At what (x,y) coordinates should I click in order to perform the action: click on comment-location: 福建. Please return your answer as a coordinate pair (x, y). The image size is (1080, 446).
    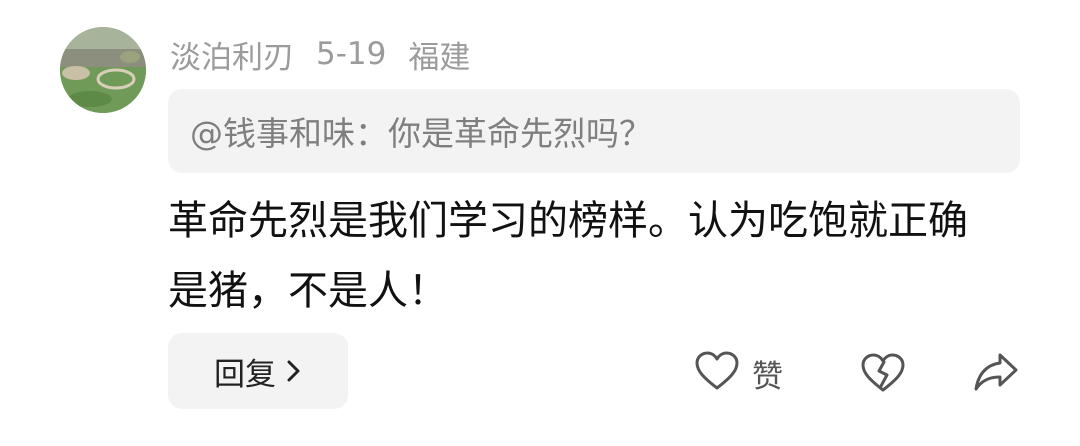
    Looking at the image, I should click on (439, 57).